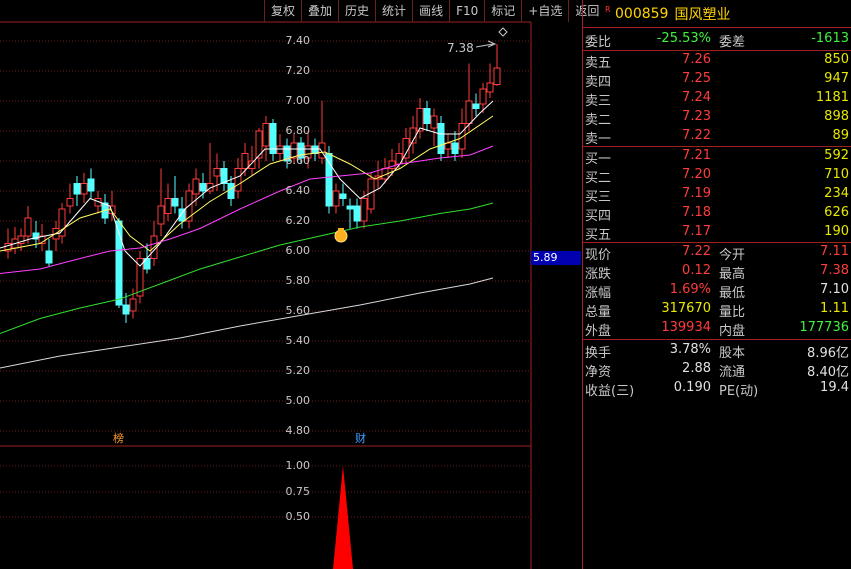  What do you see at coordinates (717, 40) in the screenshot?
I see `wei-bi-row: 委比 -25.53% 委差 -1613` at bounding box center [717, 40].